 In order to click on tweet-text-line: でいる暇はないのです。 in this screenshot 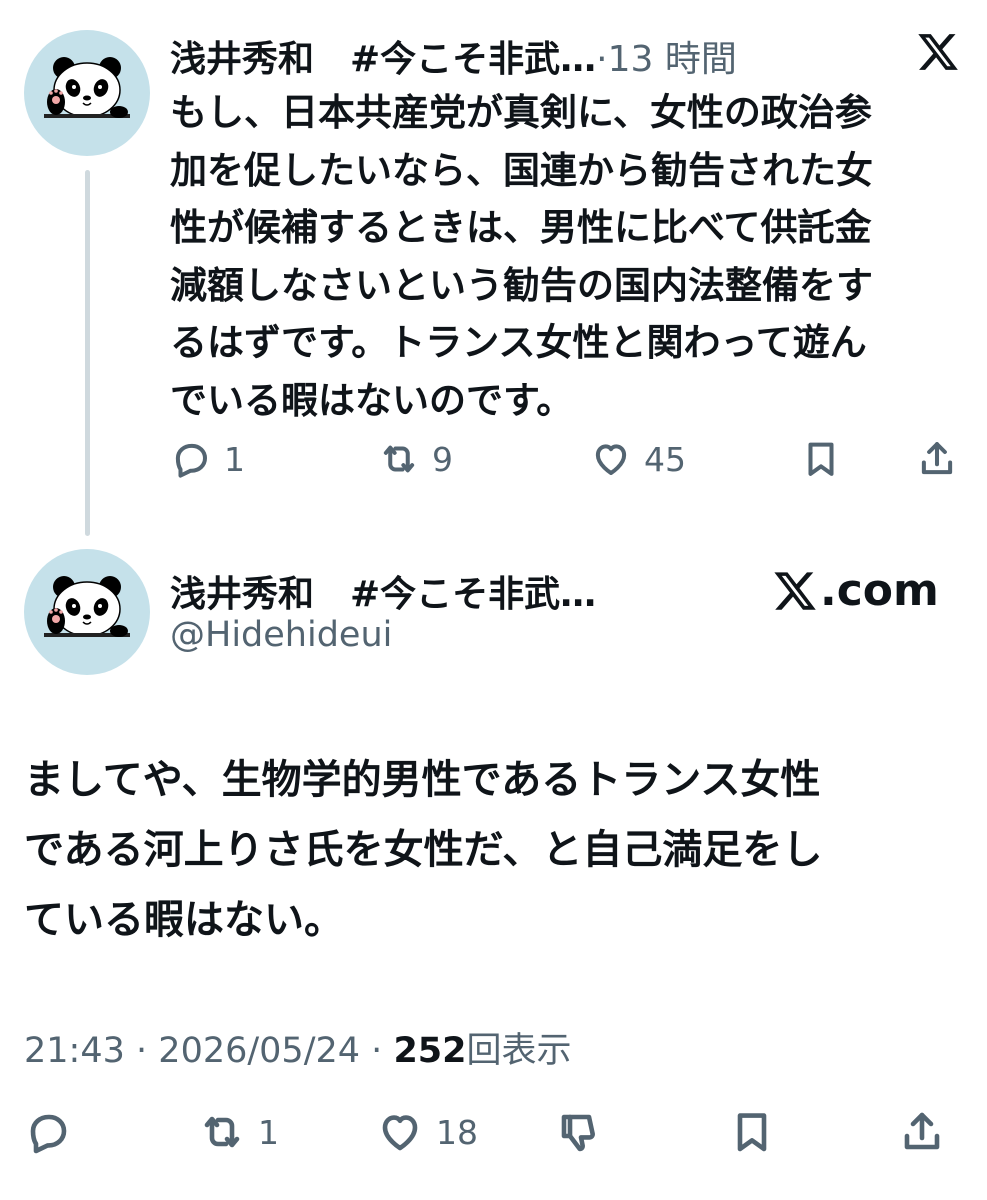, I will do `click(372, 400)`.